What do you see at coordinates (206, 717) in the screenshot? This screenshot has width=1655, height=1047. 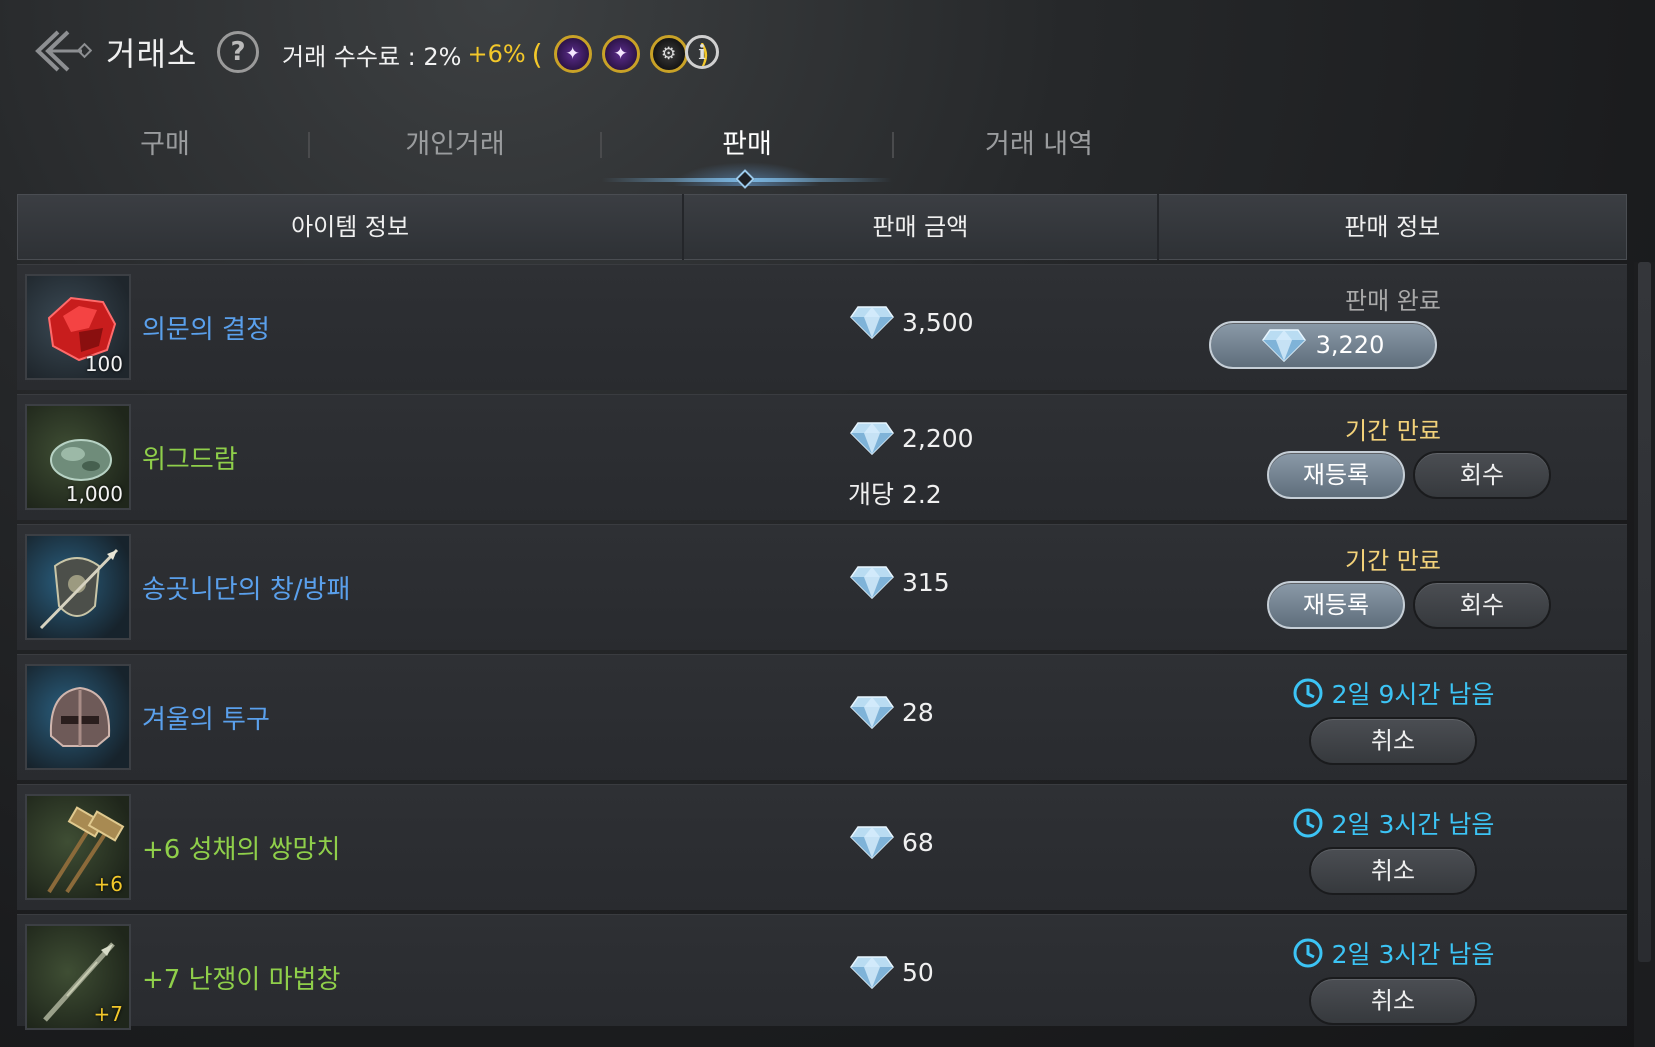 I see `item-name: 겨울의 투구` at bounding box center [206, 717].